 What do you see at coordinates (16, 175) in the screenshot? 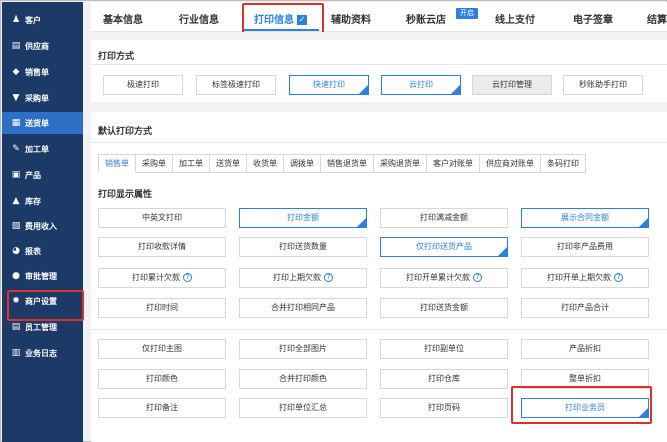
I see `box-icon: ▣` at bounding box center [16, 175].